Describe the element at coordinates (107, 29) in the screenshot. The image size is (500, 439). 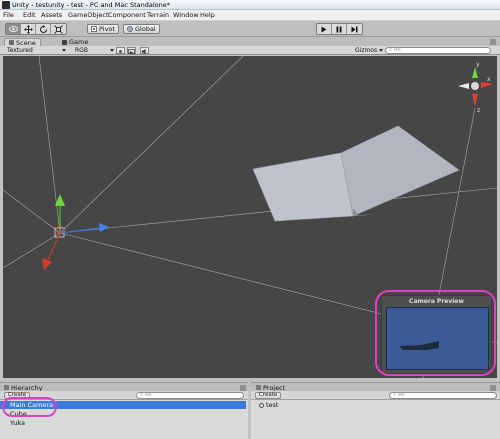
I see `pivot-label: Pivot` at that location.